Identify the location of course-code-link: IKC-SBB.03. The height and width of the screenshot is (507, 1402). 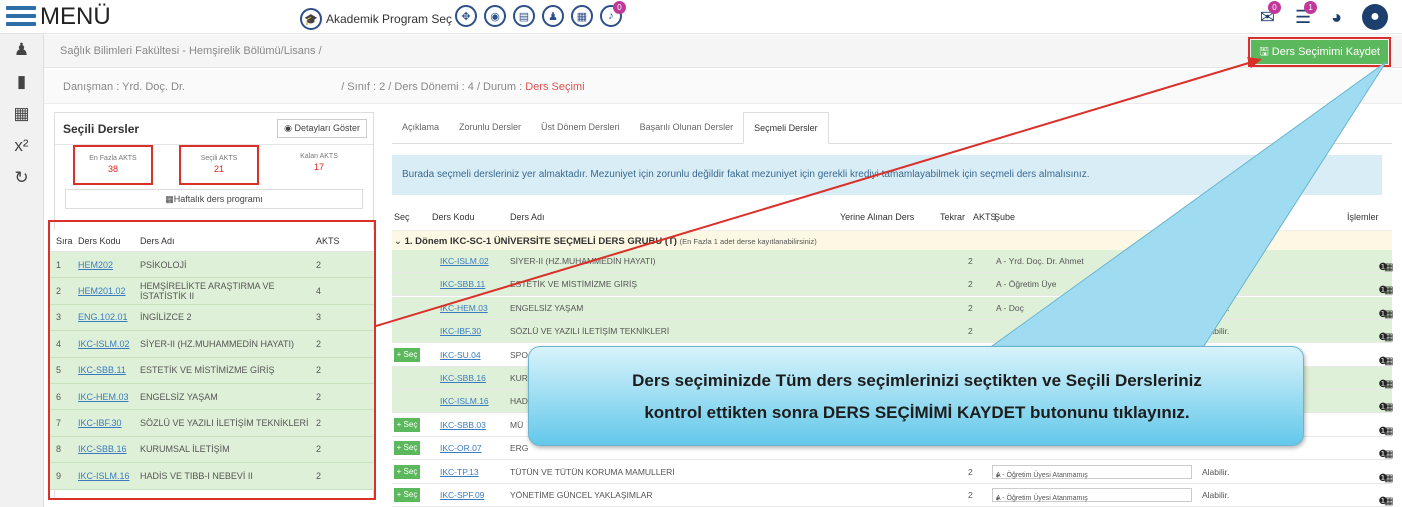
(463, 425).